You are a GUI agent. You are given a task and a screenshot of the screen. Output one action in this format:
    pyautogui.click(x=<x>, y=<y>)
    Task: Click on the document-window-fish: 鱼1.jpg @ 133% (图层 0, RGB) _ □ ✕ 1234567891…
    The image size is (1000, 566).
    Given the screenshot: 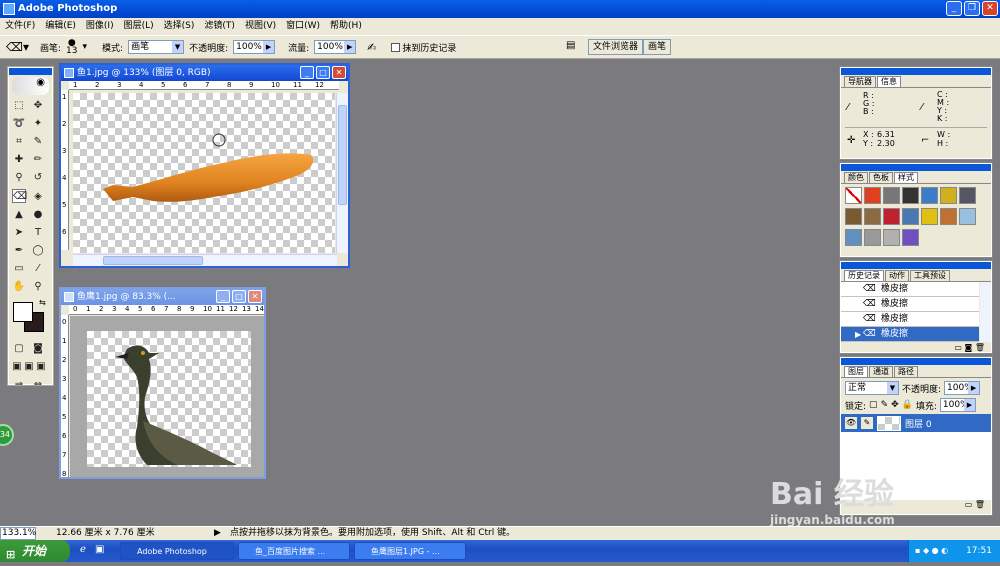 What is the action you would take?
    pyautogui.click(x=204, y=165)
    